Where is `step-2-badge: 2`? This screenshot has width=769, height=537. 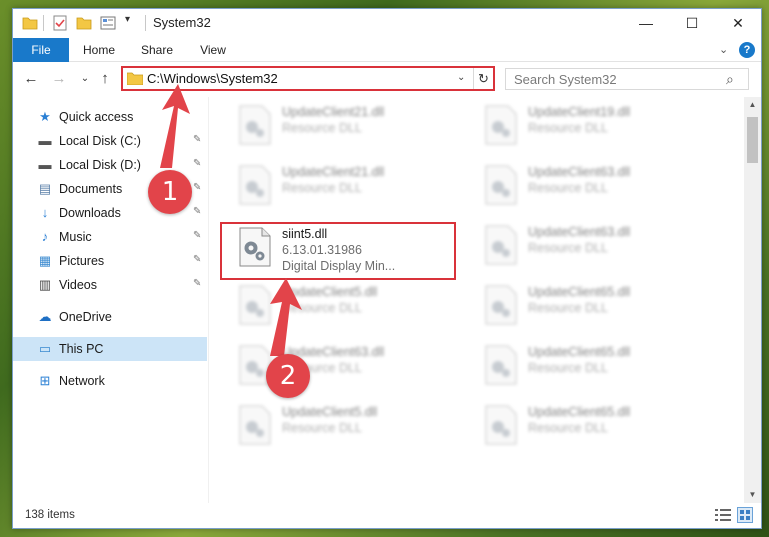 step-2-badge: 2 is located at coordinates (288, 376).